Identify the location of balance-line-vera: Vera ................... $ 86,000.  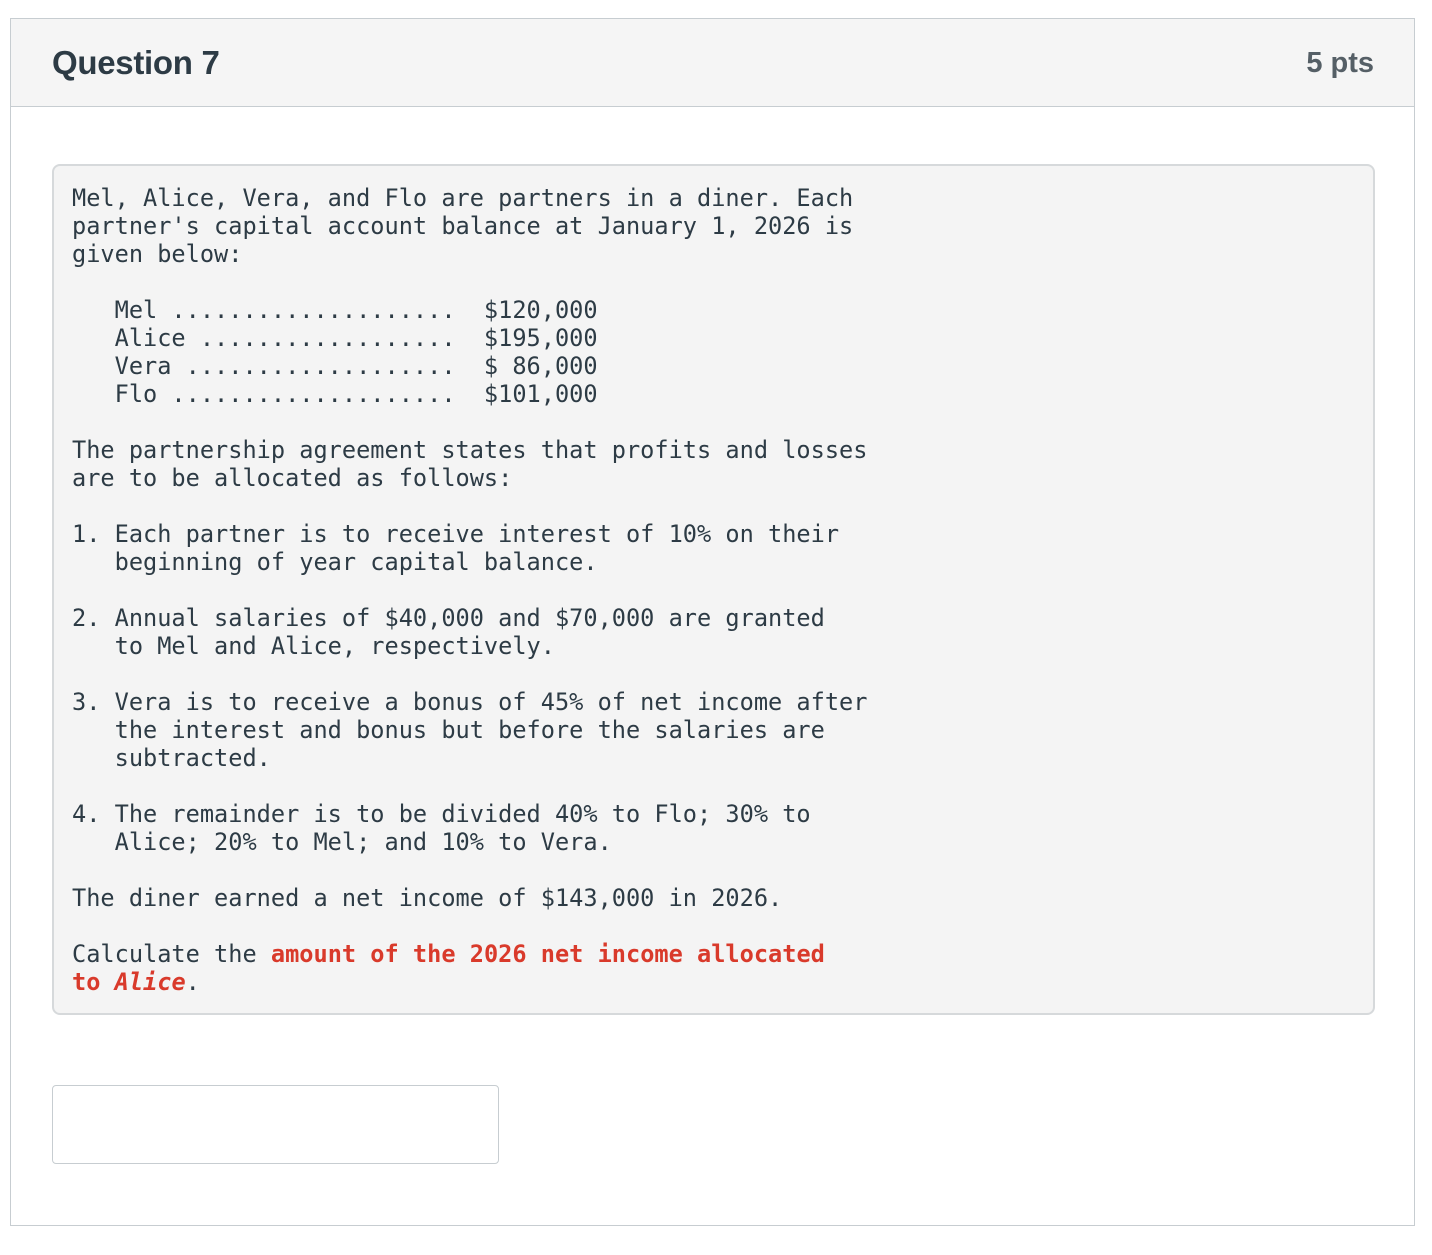
(335, 366).